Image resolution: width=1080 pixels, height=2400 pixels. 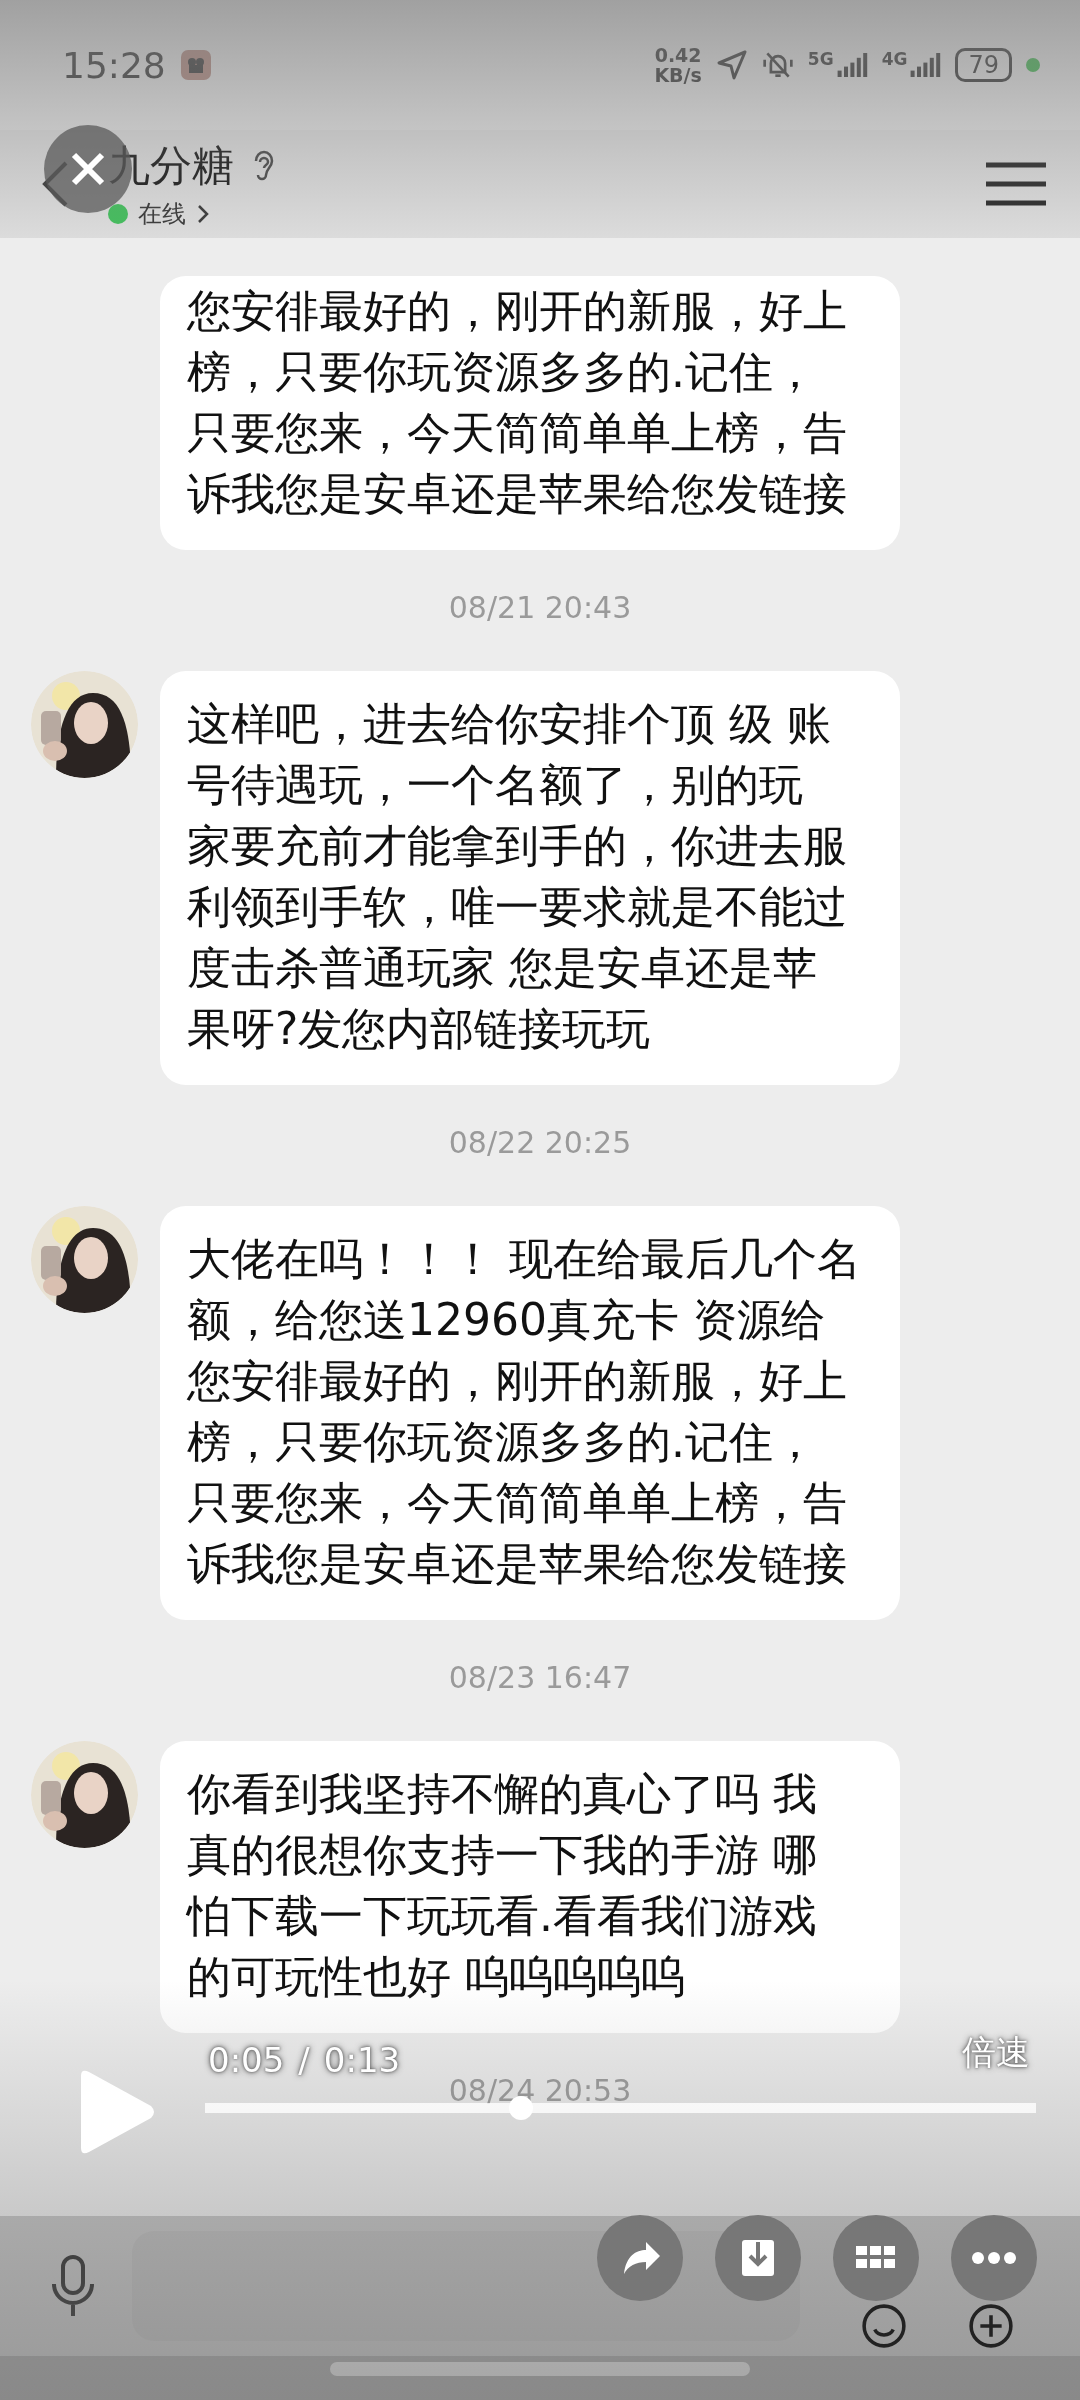 I want to click on message-timestamp: 08/22 20:25, so click(x=540, y=1142).